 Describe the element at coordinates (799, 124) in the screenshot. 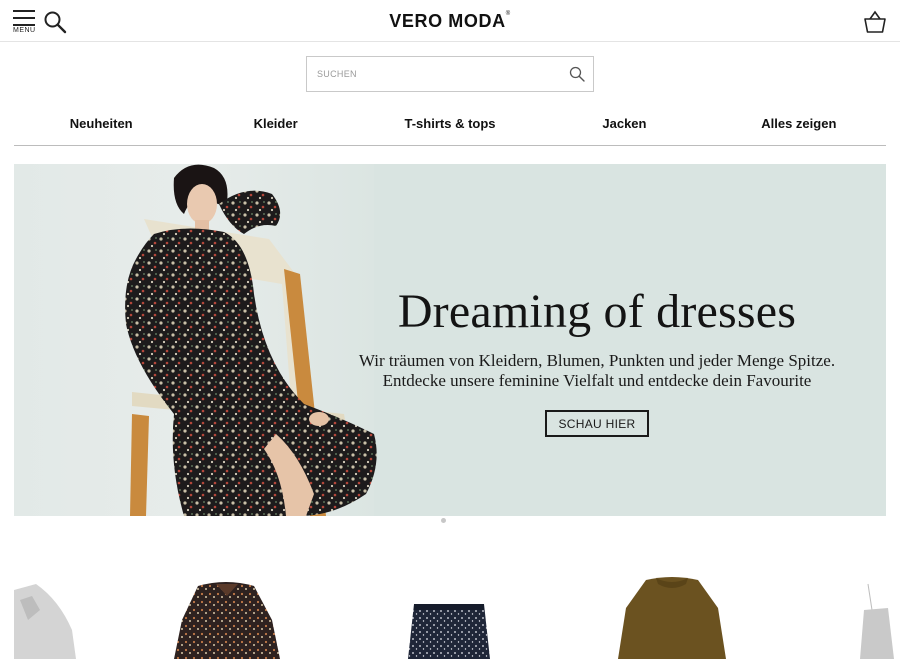

I see `nav-item-alles-zeigen: Alles zeigen` at that location.